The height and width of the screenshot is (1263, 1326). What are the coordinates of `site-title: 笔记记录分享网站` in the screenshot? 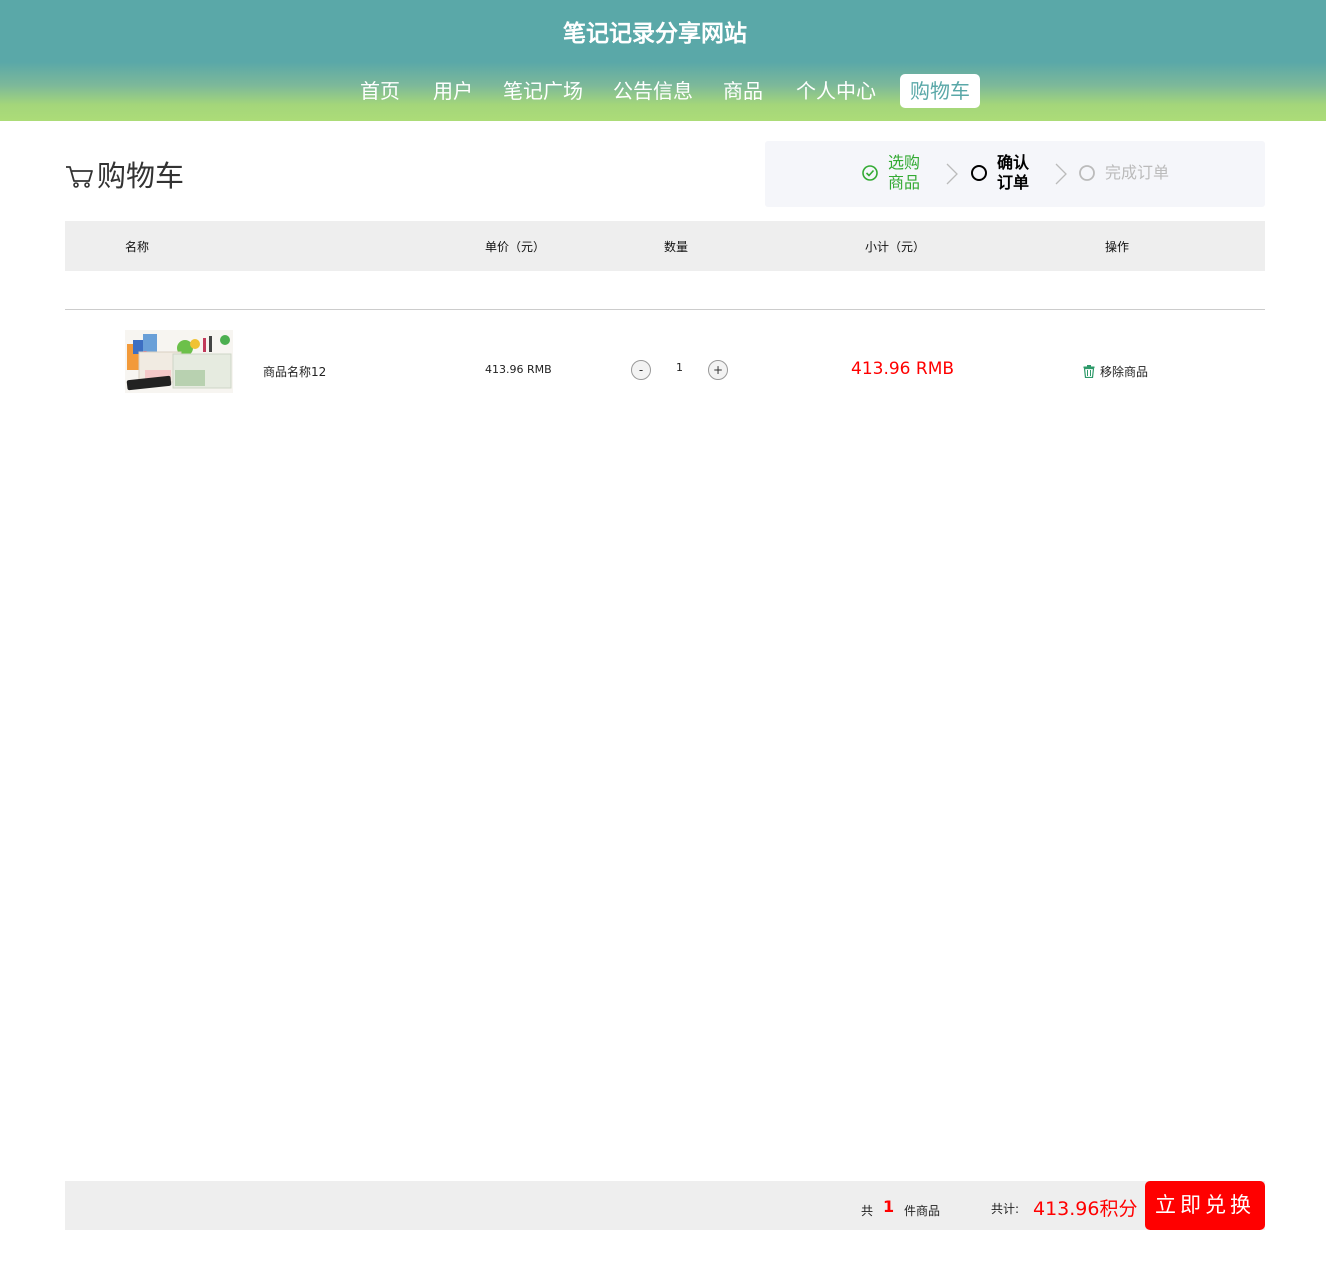 It's located at (655, 34).